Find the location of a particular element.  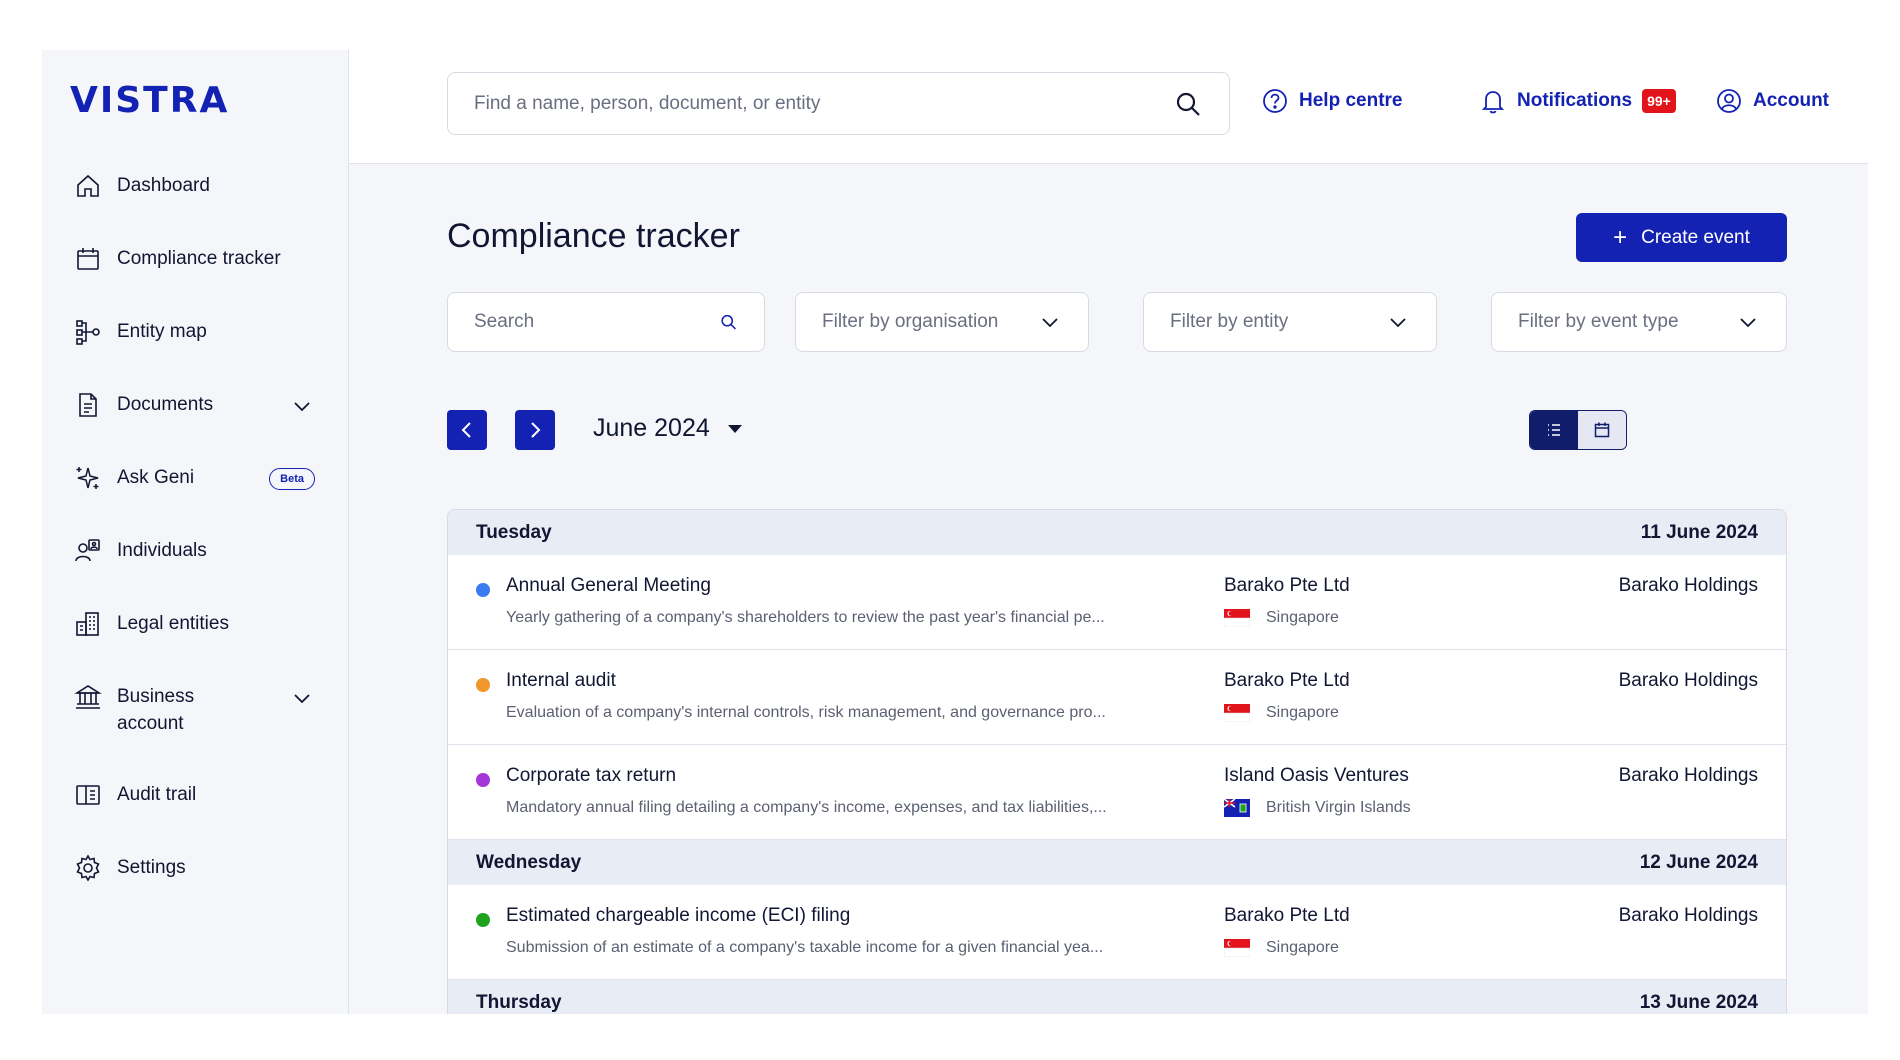

sidebar-item-ask-geni: Ask Geni Beta is located at coordinates (195, 496).